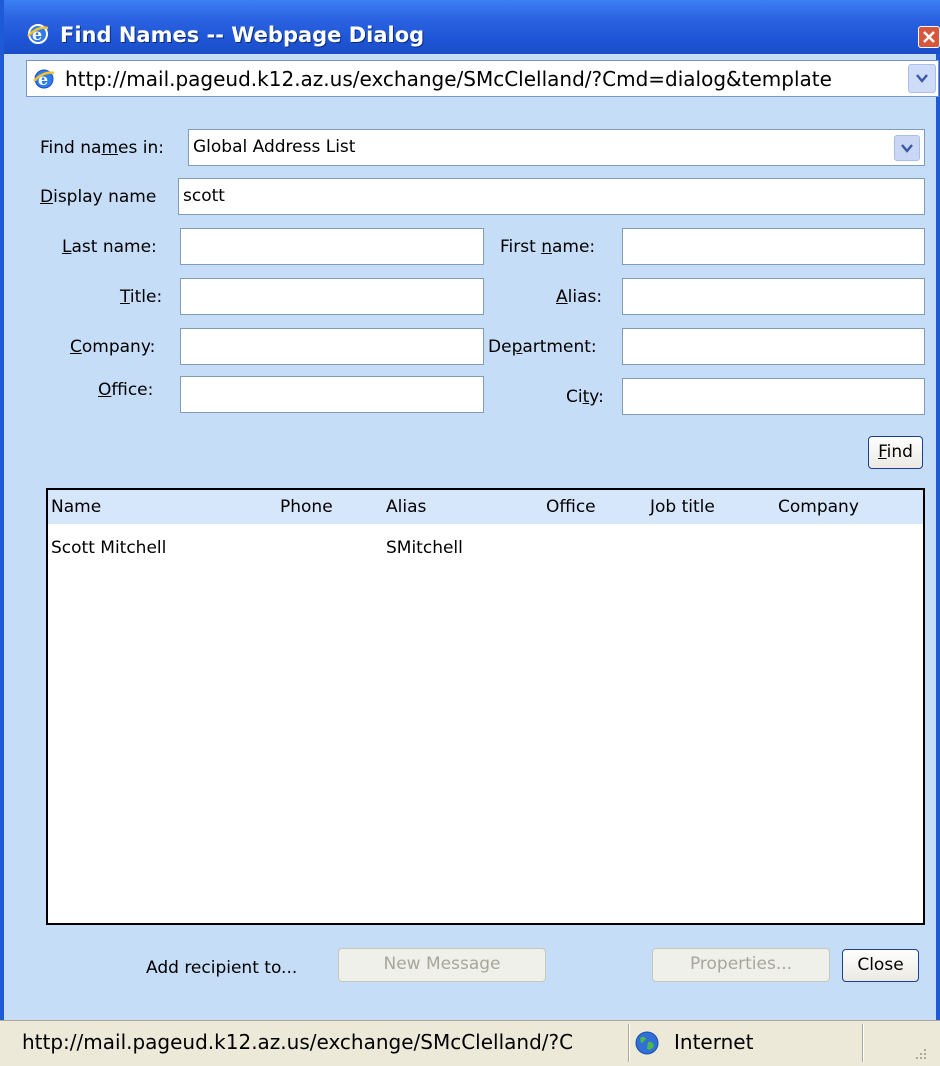  Describe the element at coordinates (424, 548) in the screenshot. I see `row-alias: SMitchell` at that location.